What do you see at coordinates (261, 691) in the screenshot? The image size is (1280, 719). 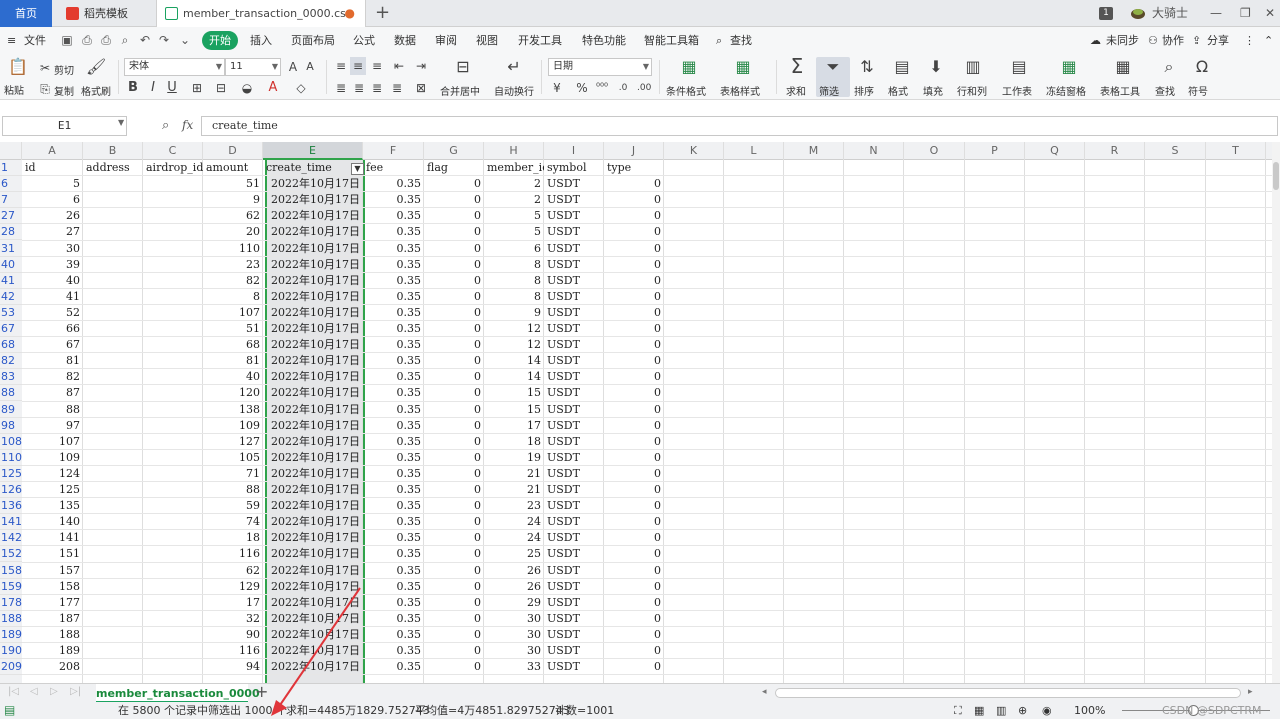 I see `add-sheet-button: +` at bounding box center [261, 691].